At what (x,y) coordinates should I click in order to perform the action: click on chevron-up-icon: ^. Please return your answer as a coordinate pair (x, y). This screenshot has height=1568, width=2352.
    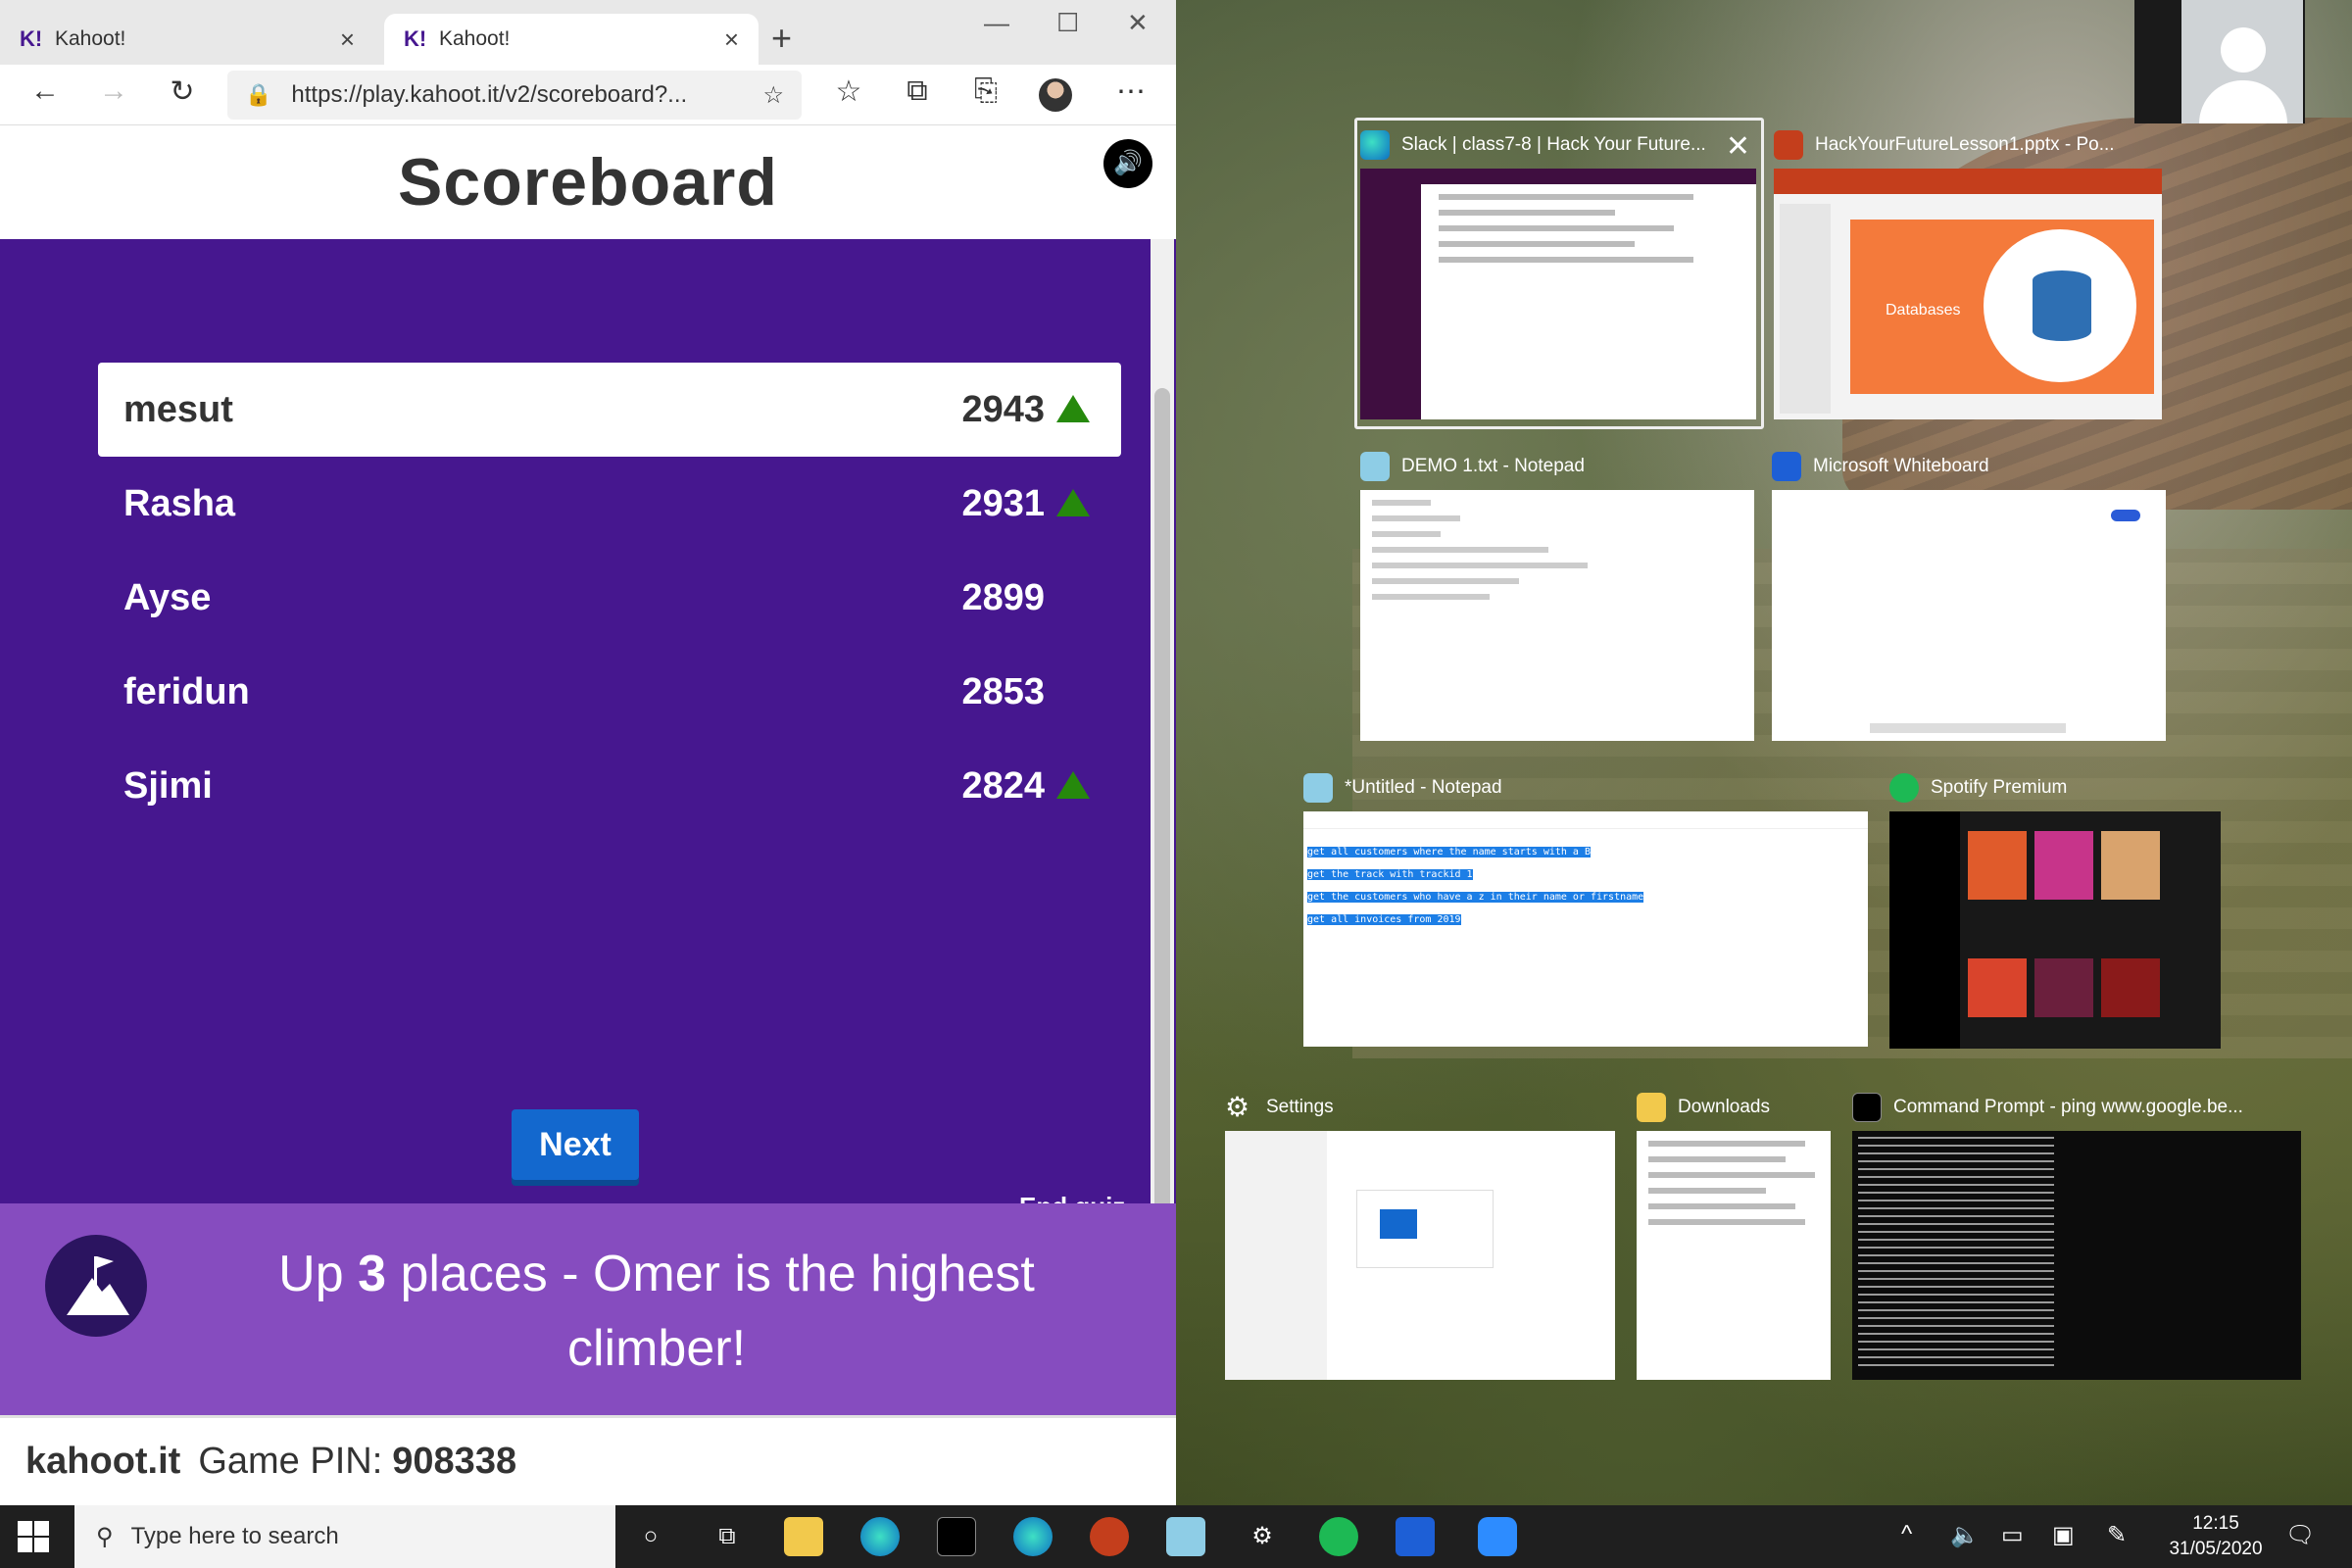
    Looking at the image, I should click on (1906, 1534).